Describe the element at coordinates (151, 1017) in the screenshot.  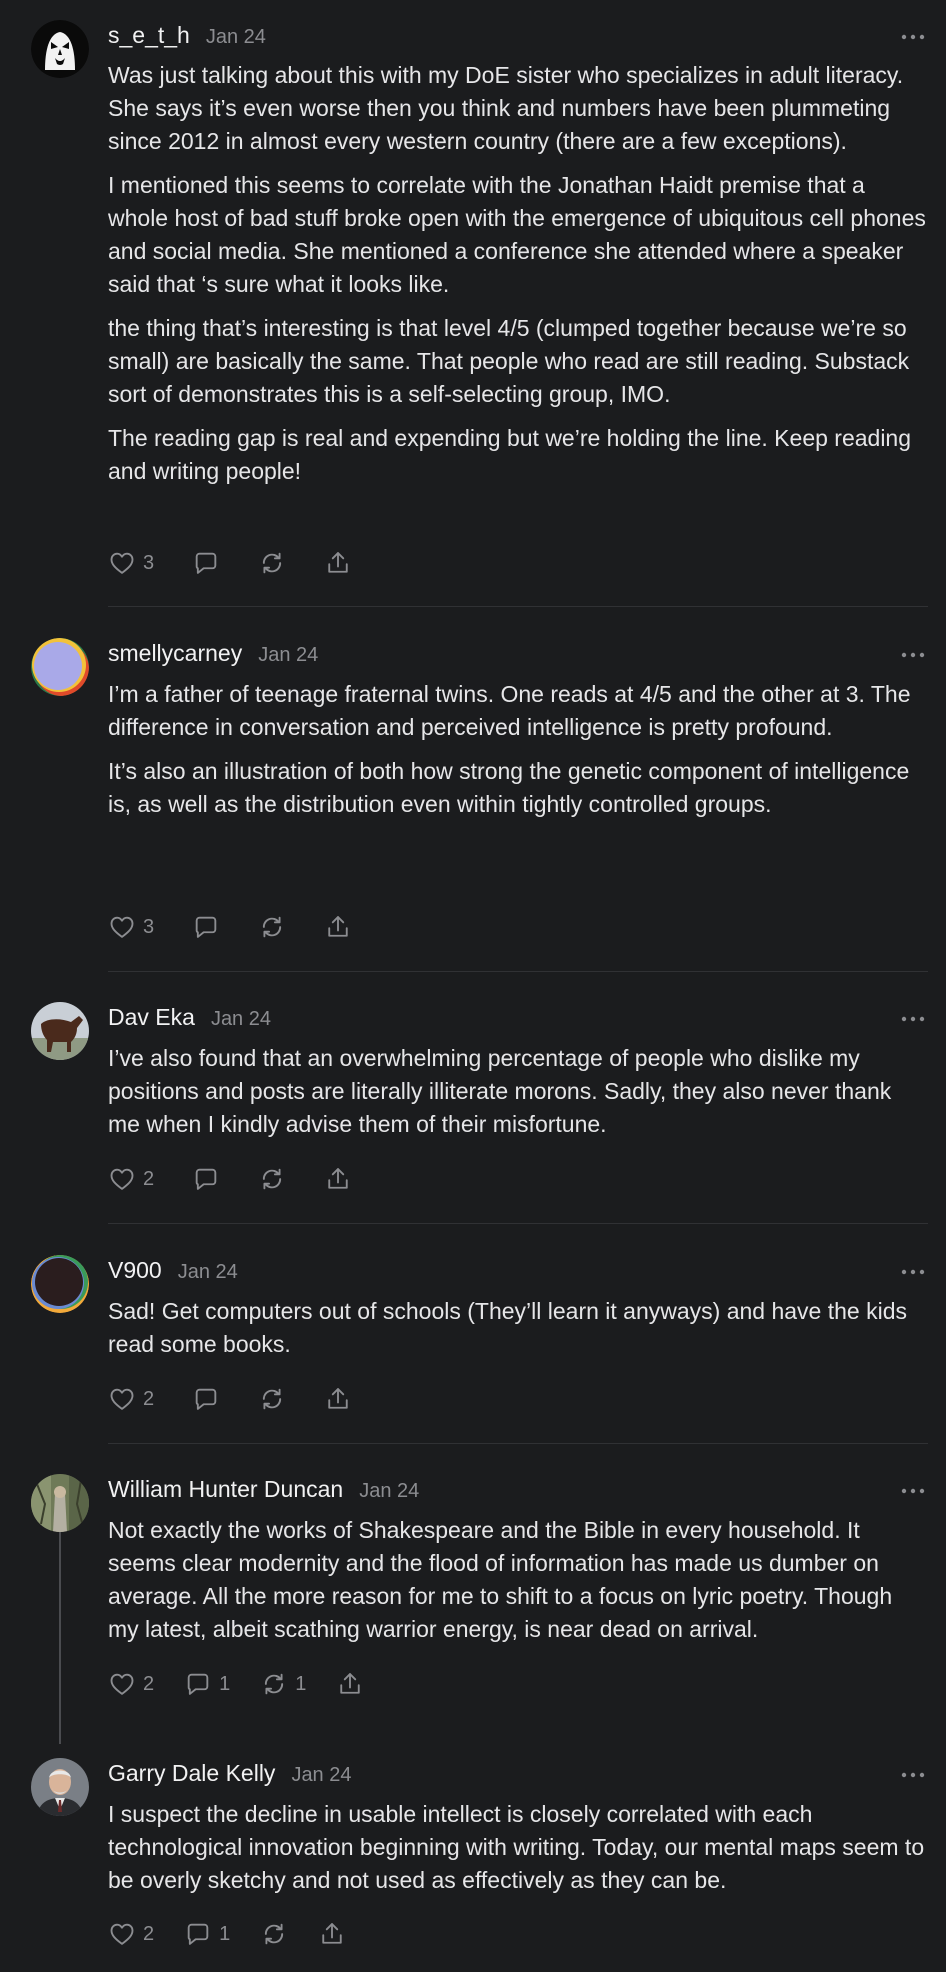
I see `username: Dav Eka` at that location.